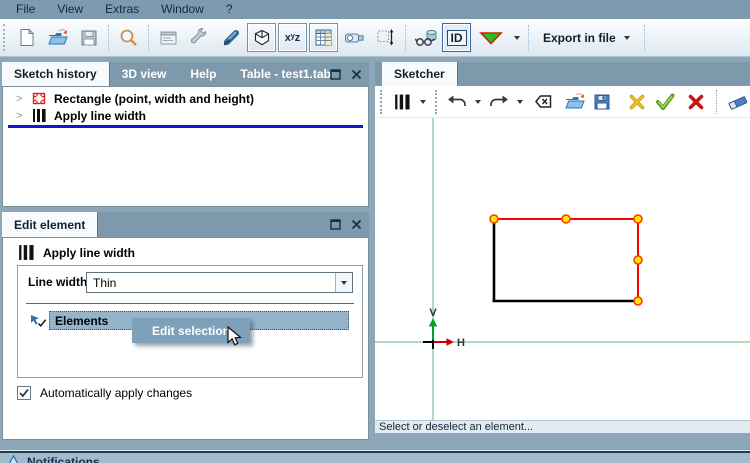 This screenshot has height=463, width=750. I want to click on menu-view: View, so click(70, 9).